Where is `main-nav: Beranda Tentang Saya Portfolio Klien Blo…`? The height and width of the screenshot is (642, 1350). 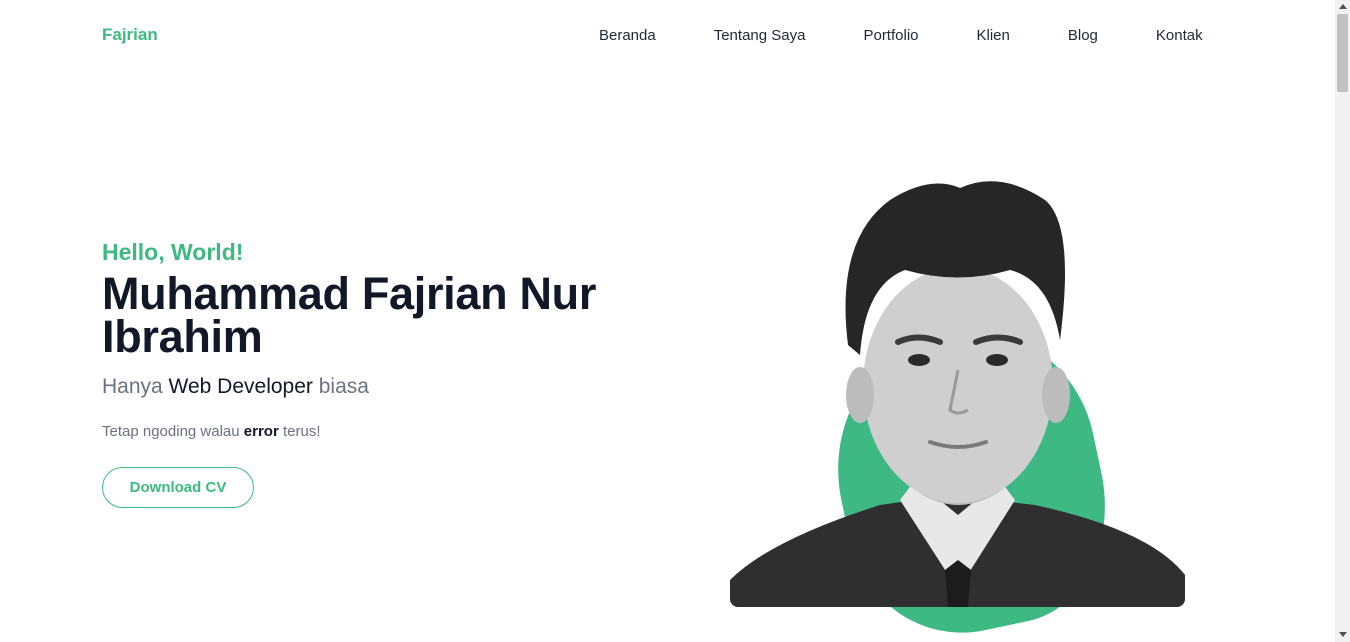
main-nav: Beranda Tentang Saya Portfolio Klien Blo… is located at coordinates (901, 35).